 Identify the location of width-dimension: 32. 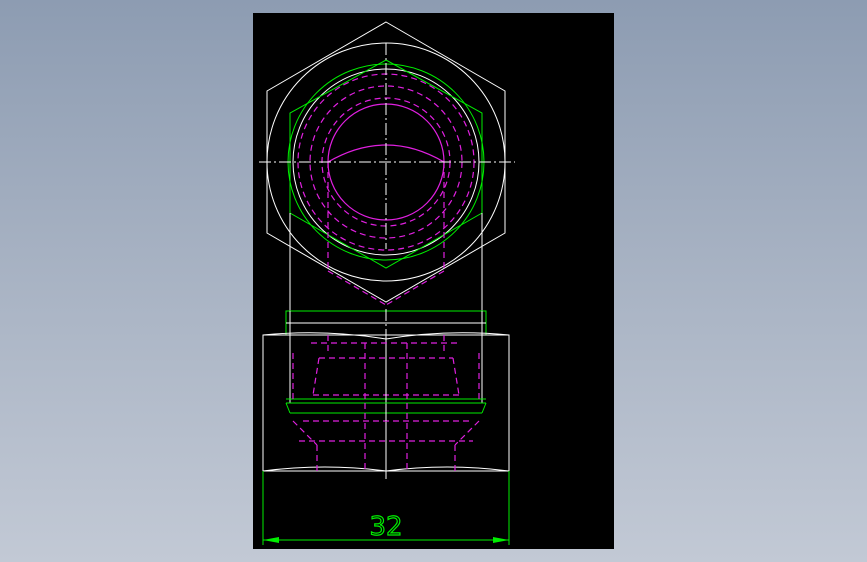
(386, 508).